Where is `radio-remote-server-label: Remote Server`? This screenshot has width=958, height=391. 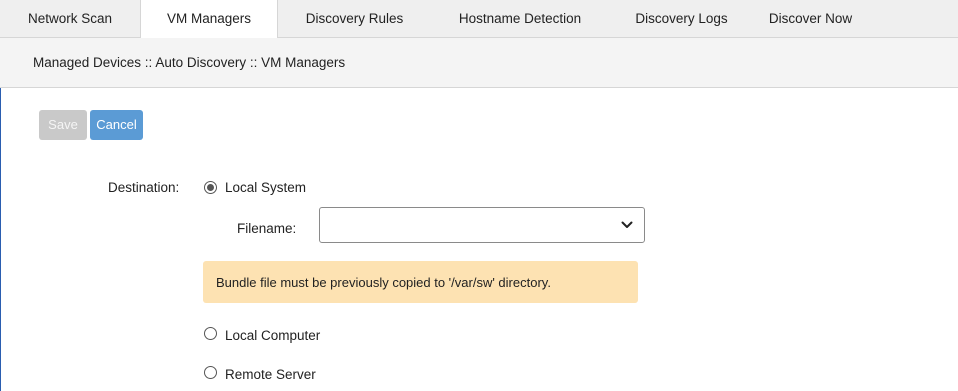 radio-remote-server-label: Remote Server is located at coordinates (270, 374).